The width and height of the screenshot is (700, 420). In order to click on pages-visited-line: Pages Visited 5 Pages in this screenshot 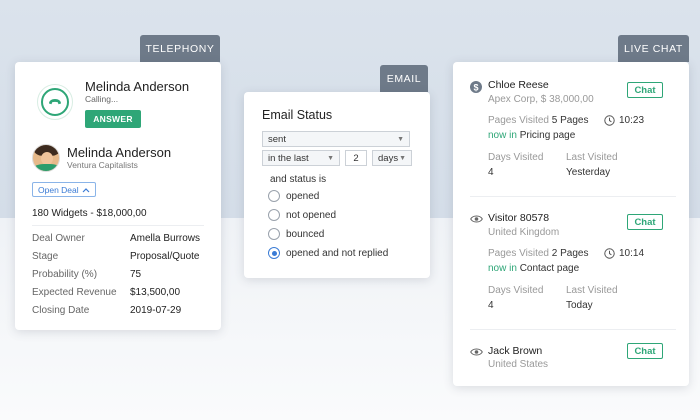, I will do `click(538, 120)`.